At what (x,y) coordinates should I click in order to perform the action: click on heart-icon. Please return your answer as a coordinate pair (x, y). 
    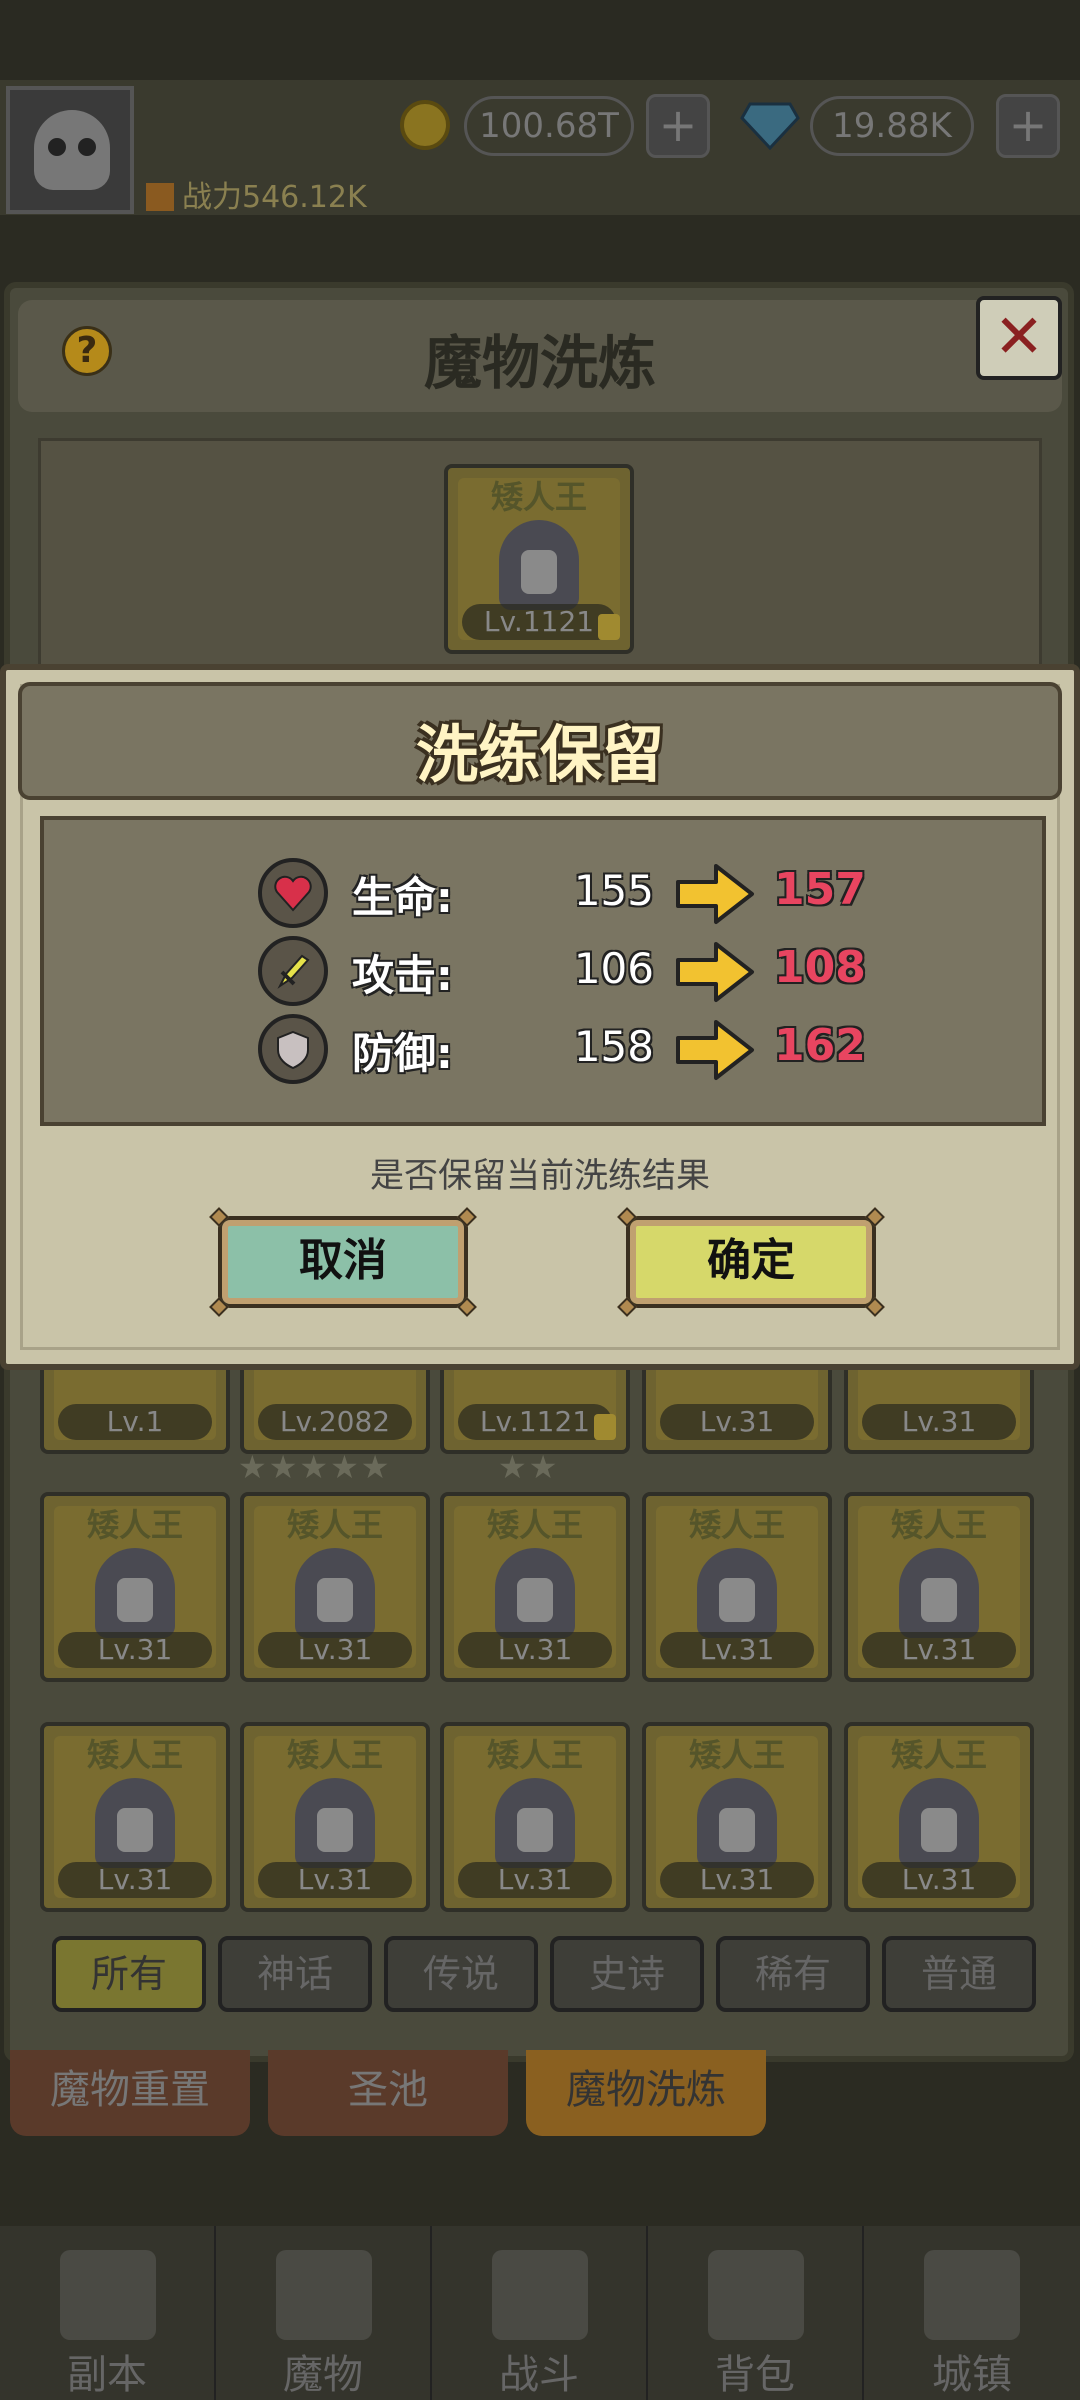
    Looking at the image, I should click on (293, 893).